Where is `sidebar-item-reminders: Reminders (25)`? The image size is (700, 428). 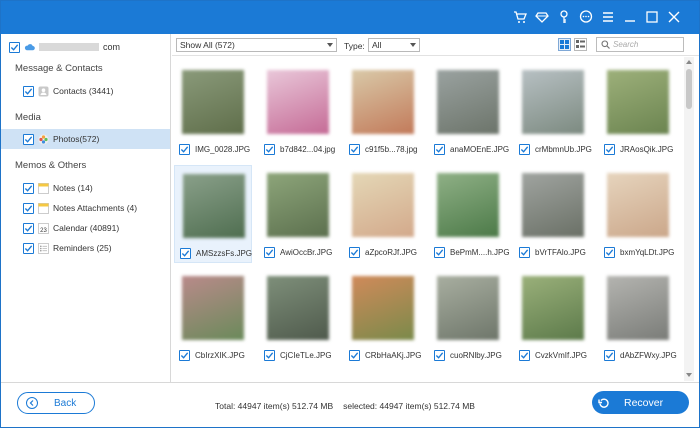 sidebar-item-reminders: Reminders (25) is located at coordinates (85, 248).